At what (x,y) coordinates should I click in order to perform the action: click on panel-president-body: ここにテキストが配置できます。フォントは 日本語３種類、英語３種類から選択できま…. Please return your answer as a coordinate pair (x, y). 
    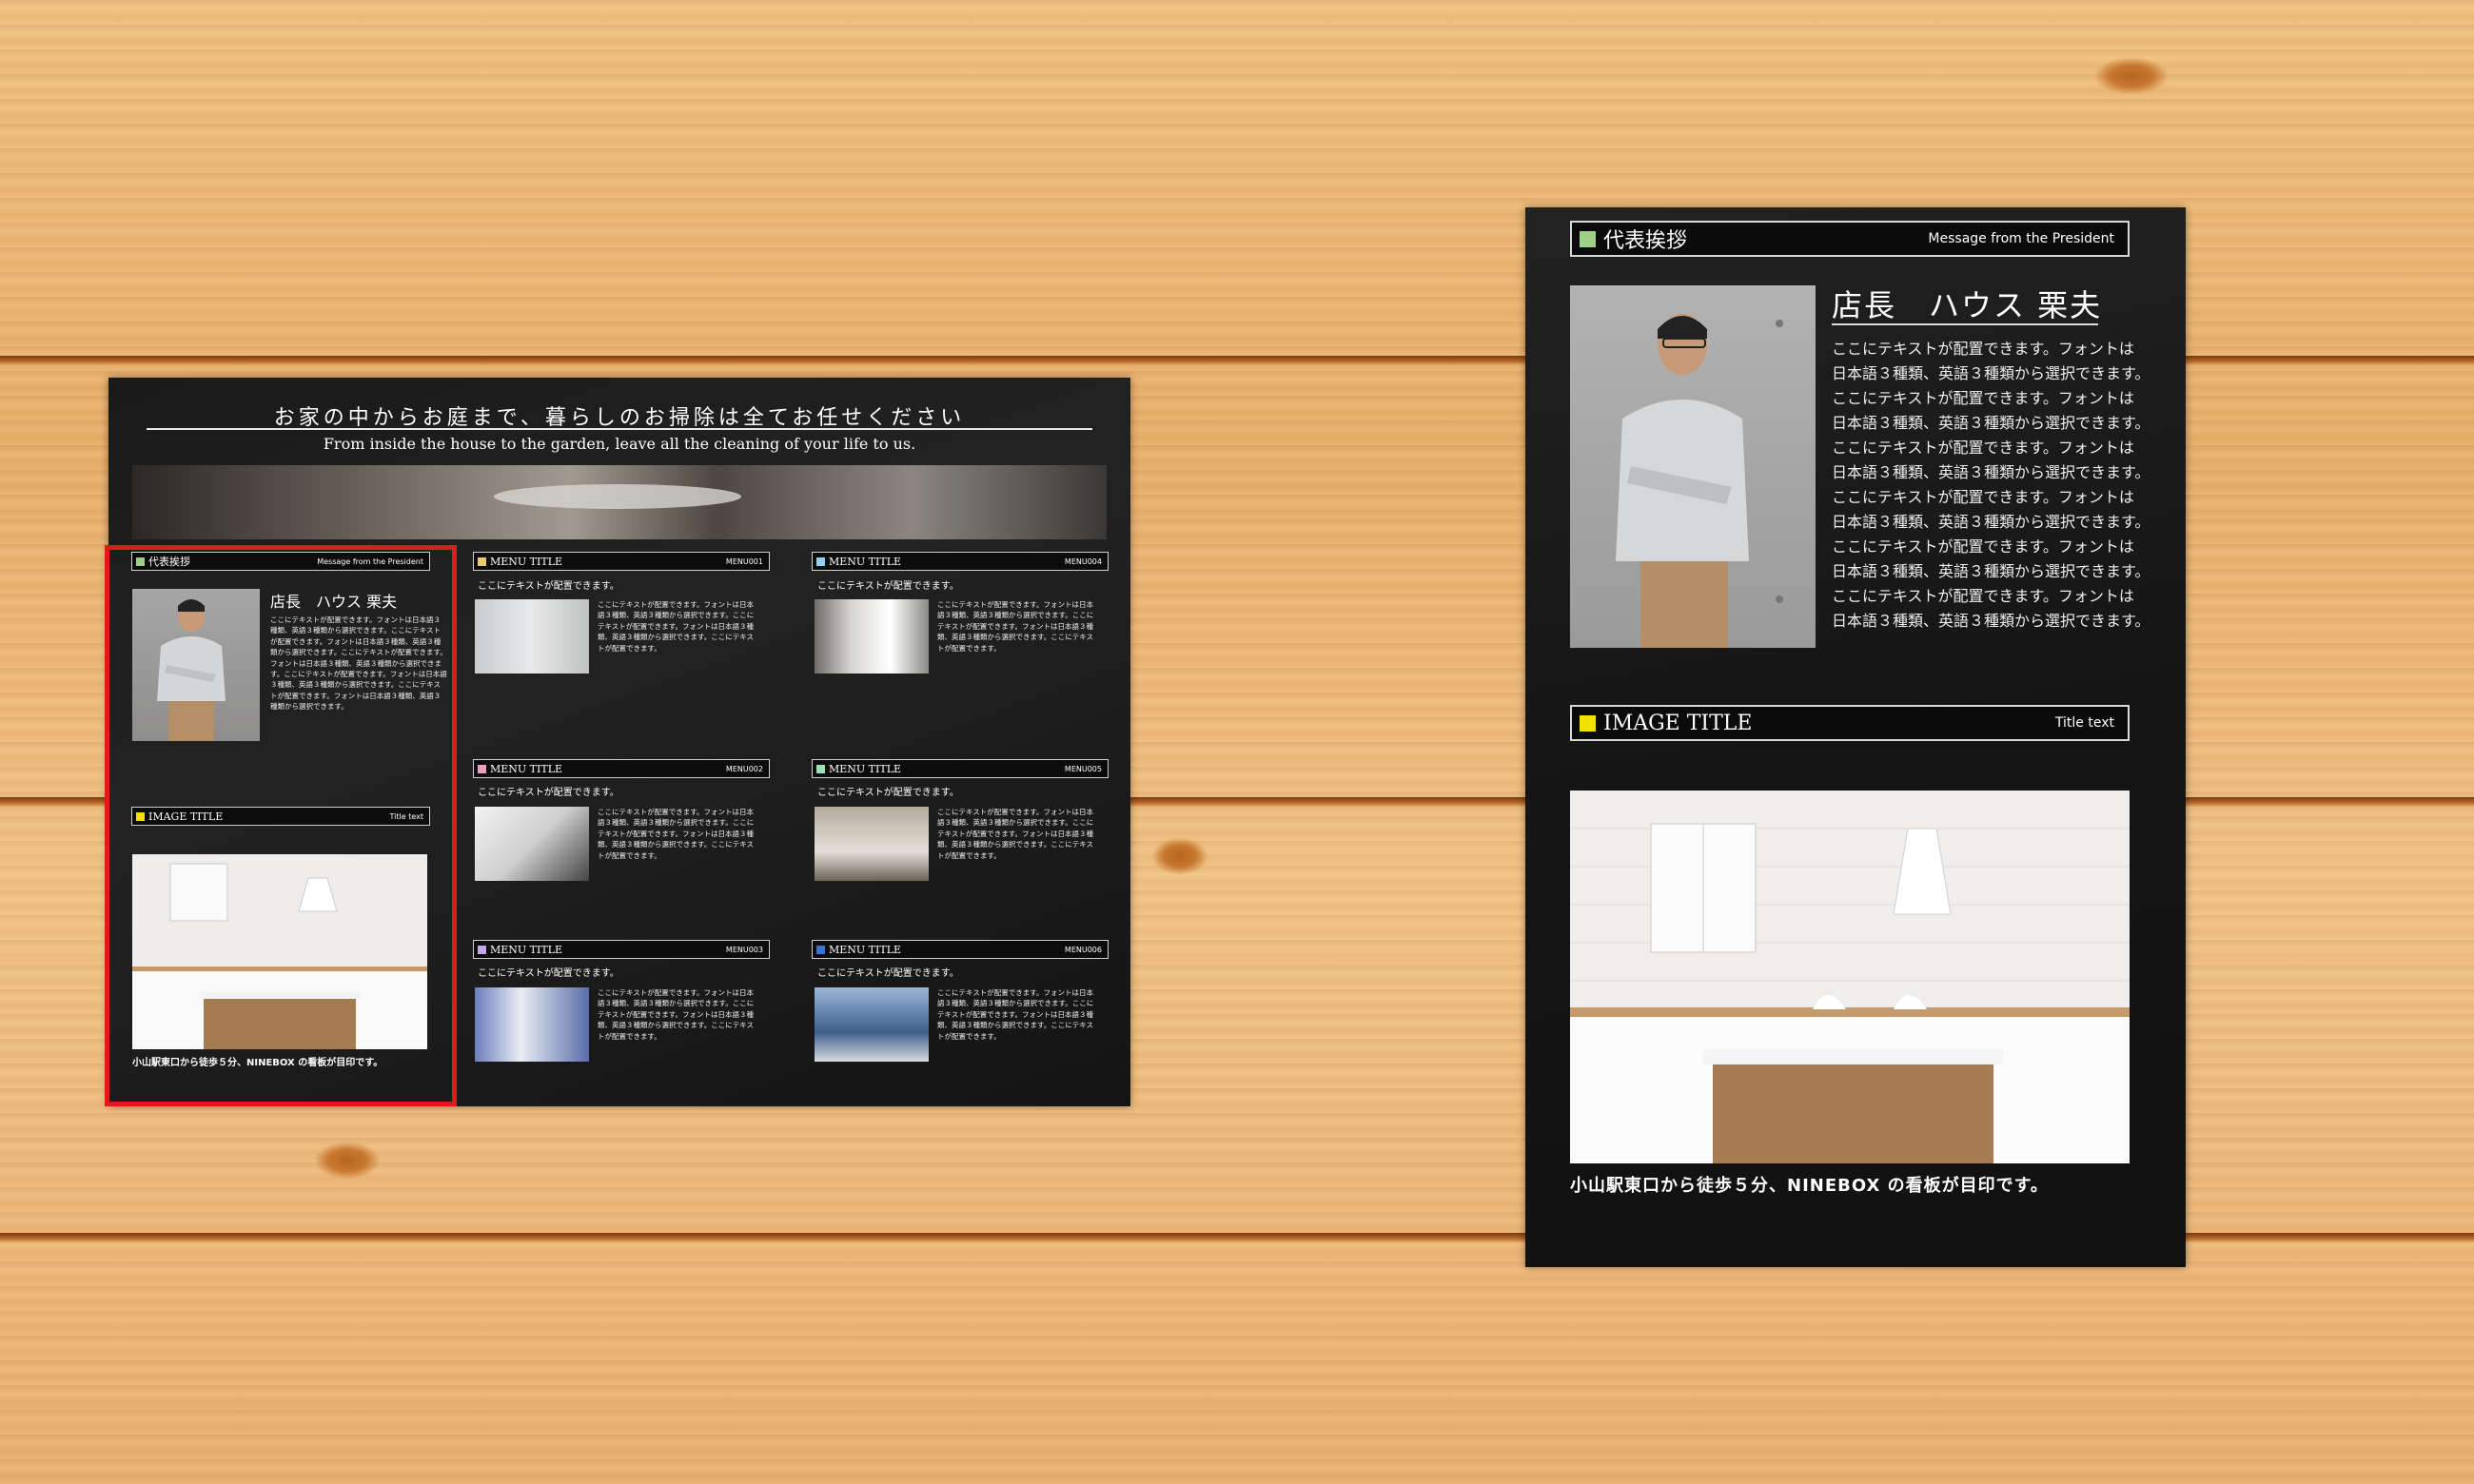
    Looking at the image, I should click on (2003, 485).